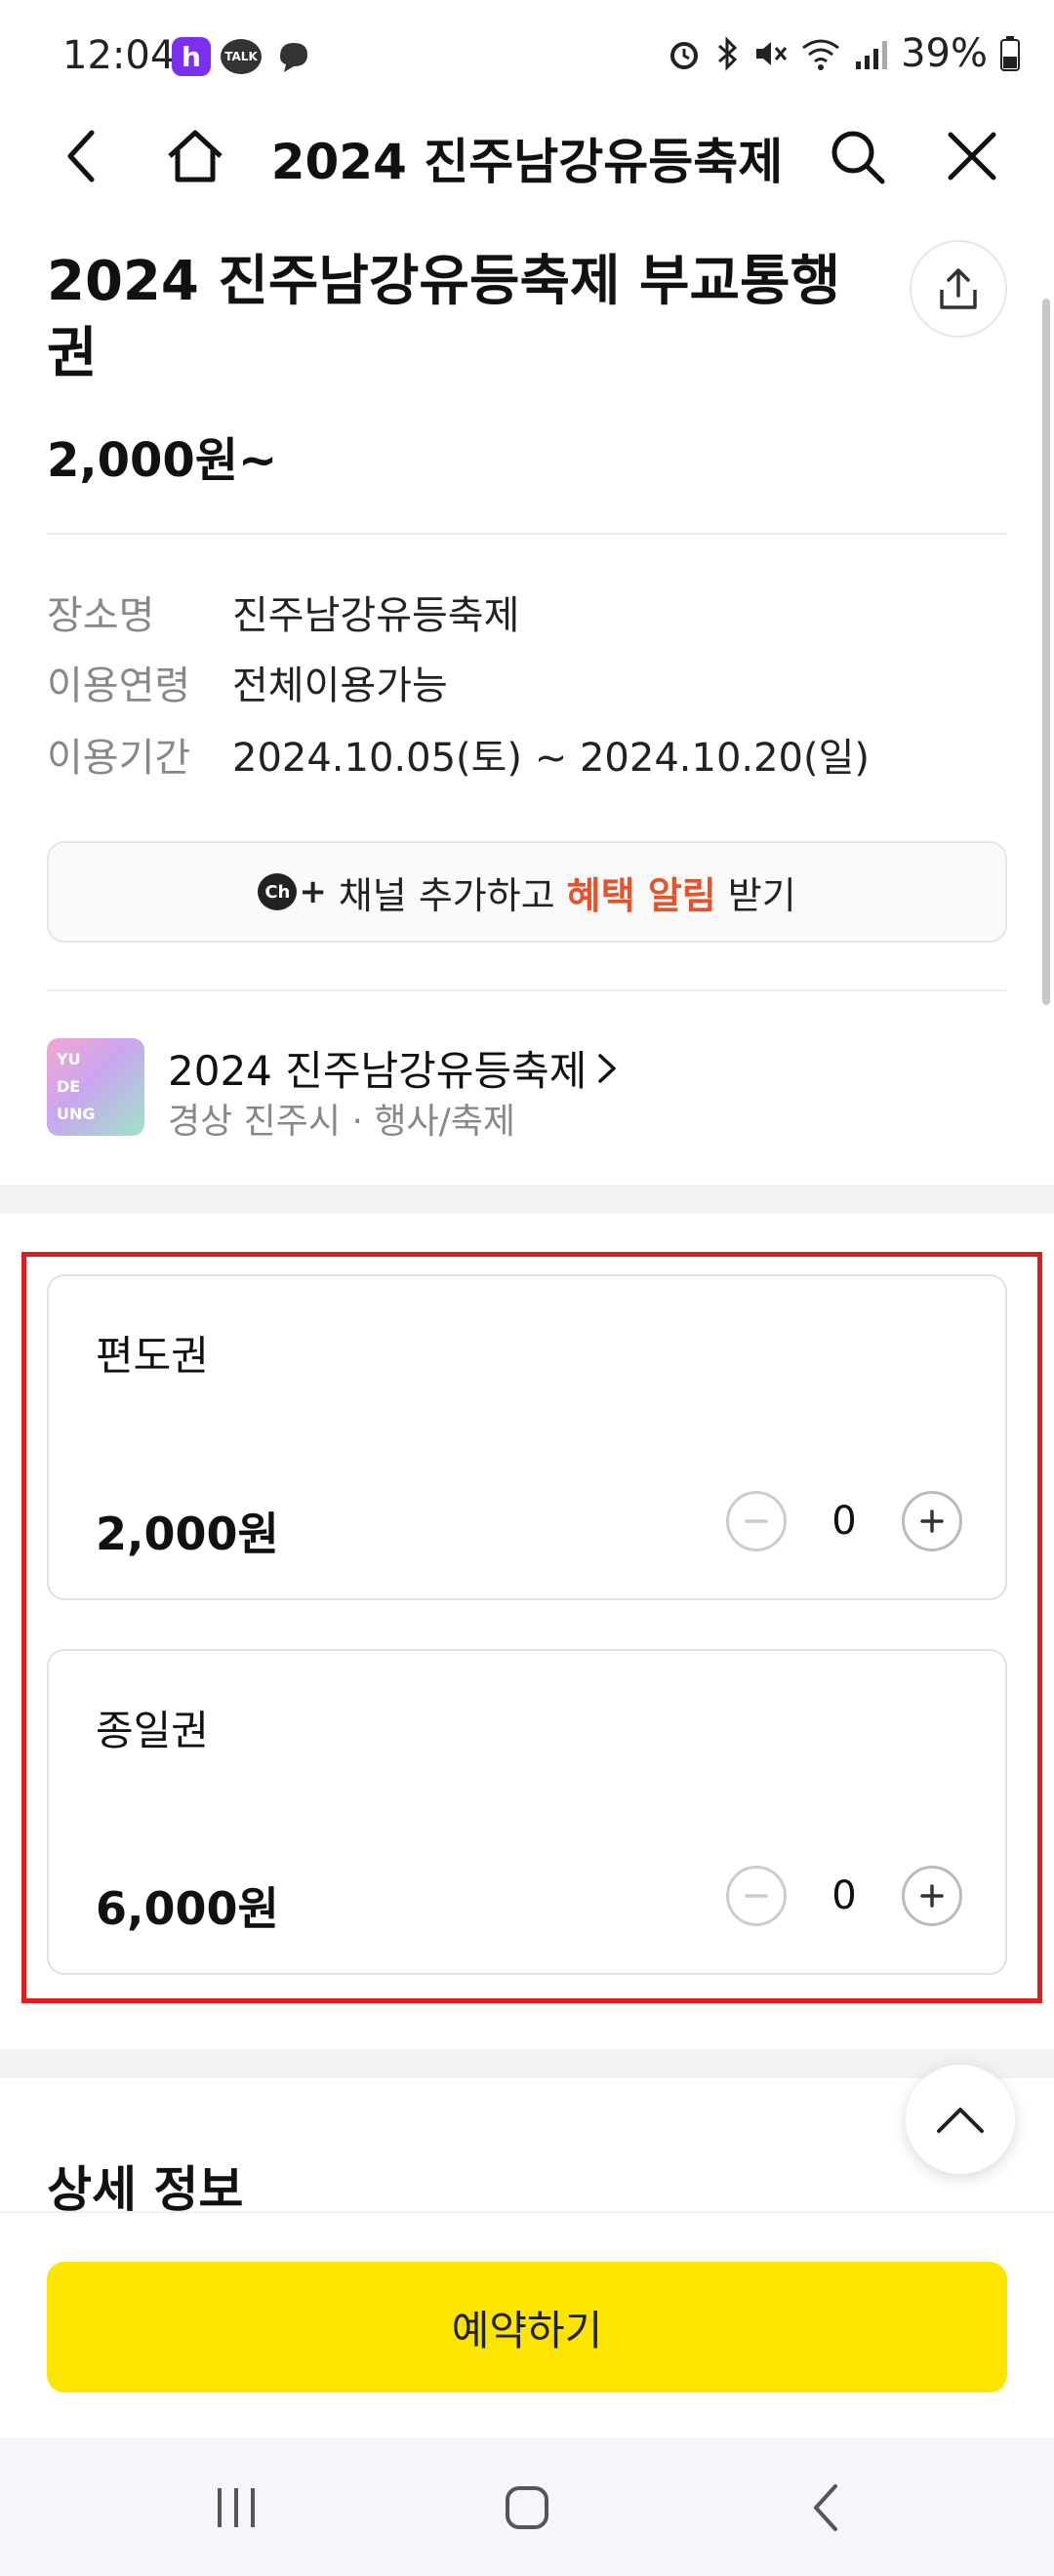 The width and height of the screenshot is (1054, 2576). I want to click on home-system-button, so click(527, 2507).